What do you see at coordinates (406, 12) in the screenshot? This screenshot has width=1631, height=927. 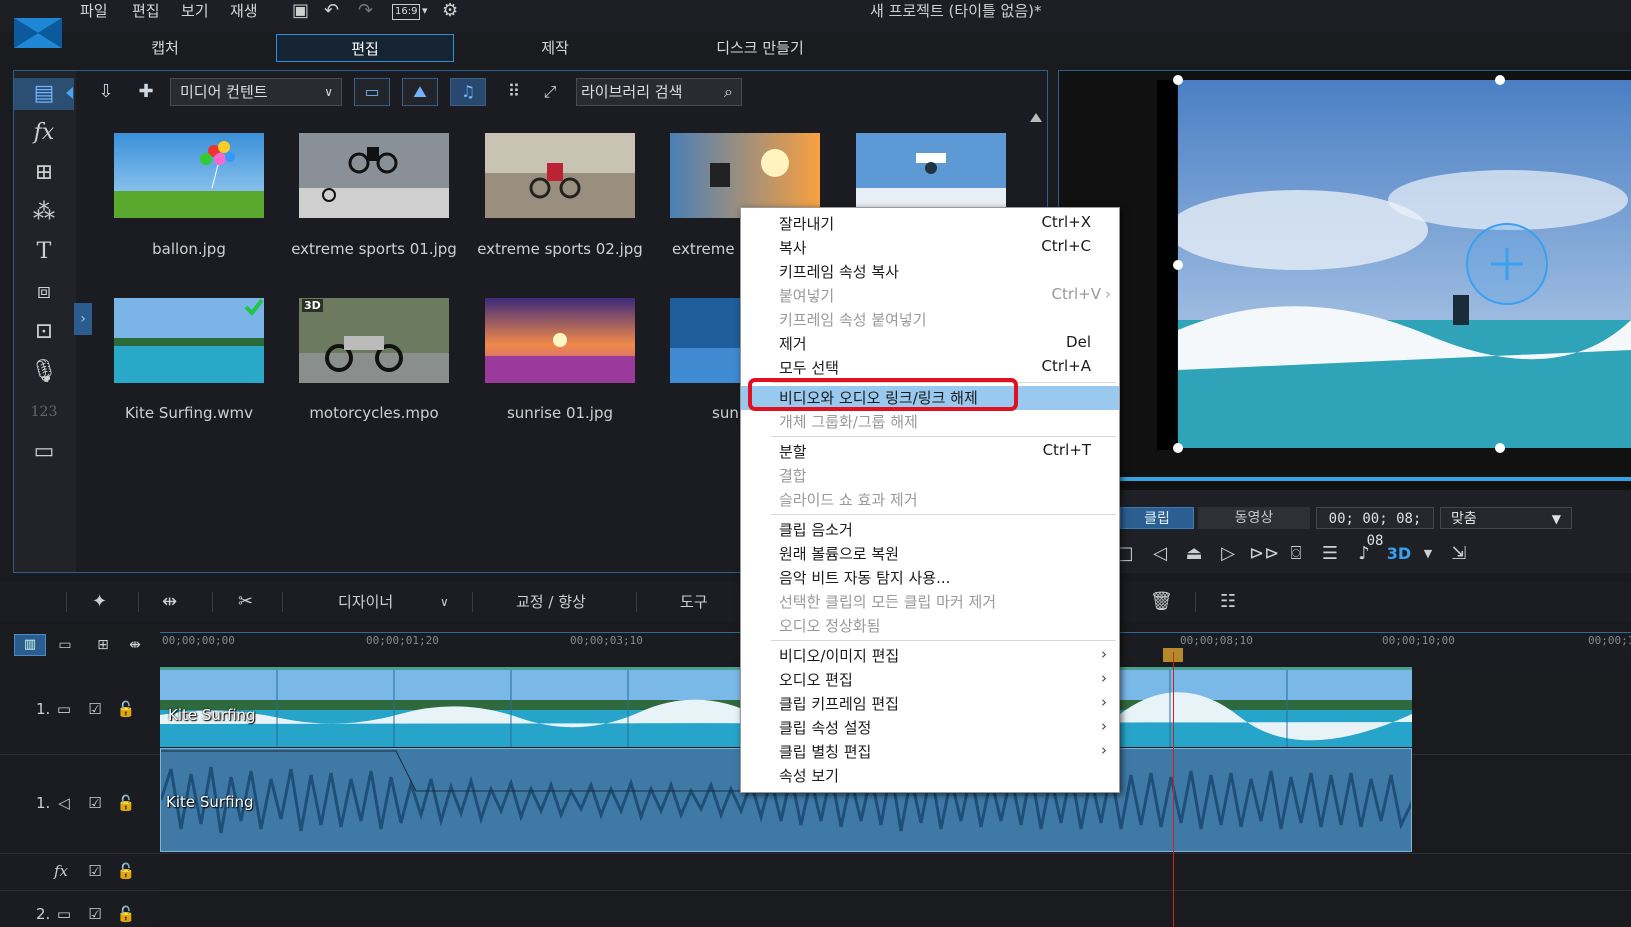 I see `aspect-ratio-button: 16:9` at bounding box center [406, 12].